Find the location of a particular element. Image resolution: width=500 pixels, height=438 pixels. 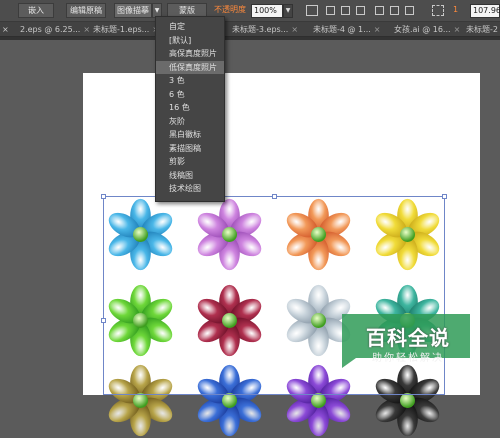

opacity-label: 不透明度 is located at coordinates (230, 9).